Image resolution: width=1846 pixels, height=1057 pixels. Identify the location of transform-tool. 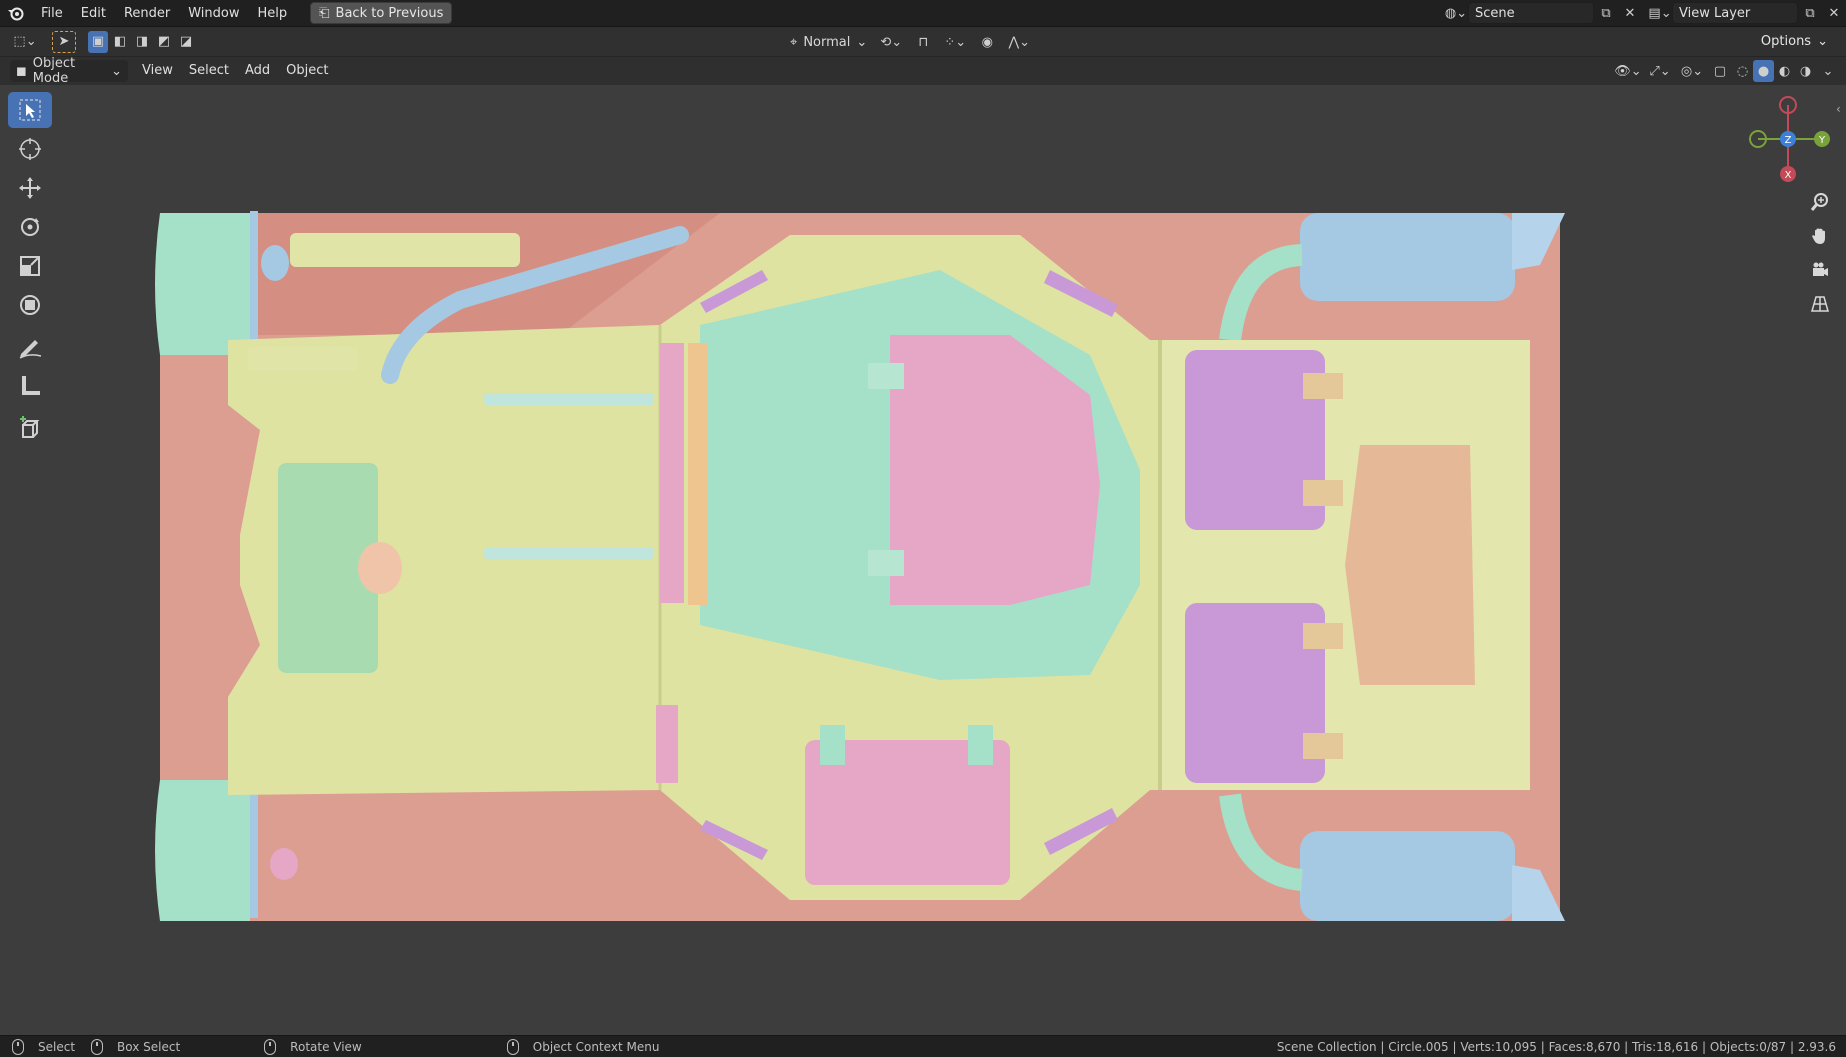
(30, 305).